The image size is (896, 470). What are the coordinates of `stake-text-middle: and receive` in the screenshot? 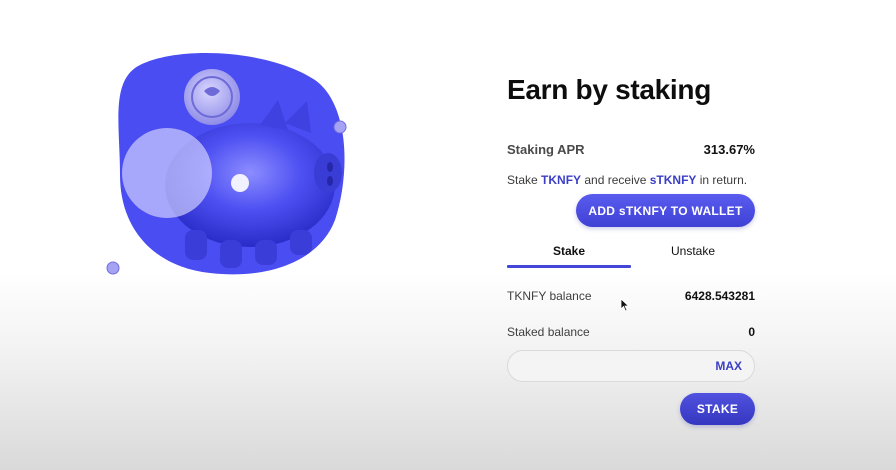 It's located at (615, 180).